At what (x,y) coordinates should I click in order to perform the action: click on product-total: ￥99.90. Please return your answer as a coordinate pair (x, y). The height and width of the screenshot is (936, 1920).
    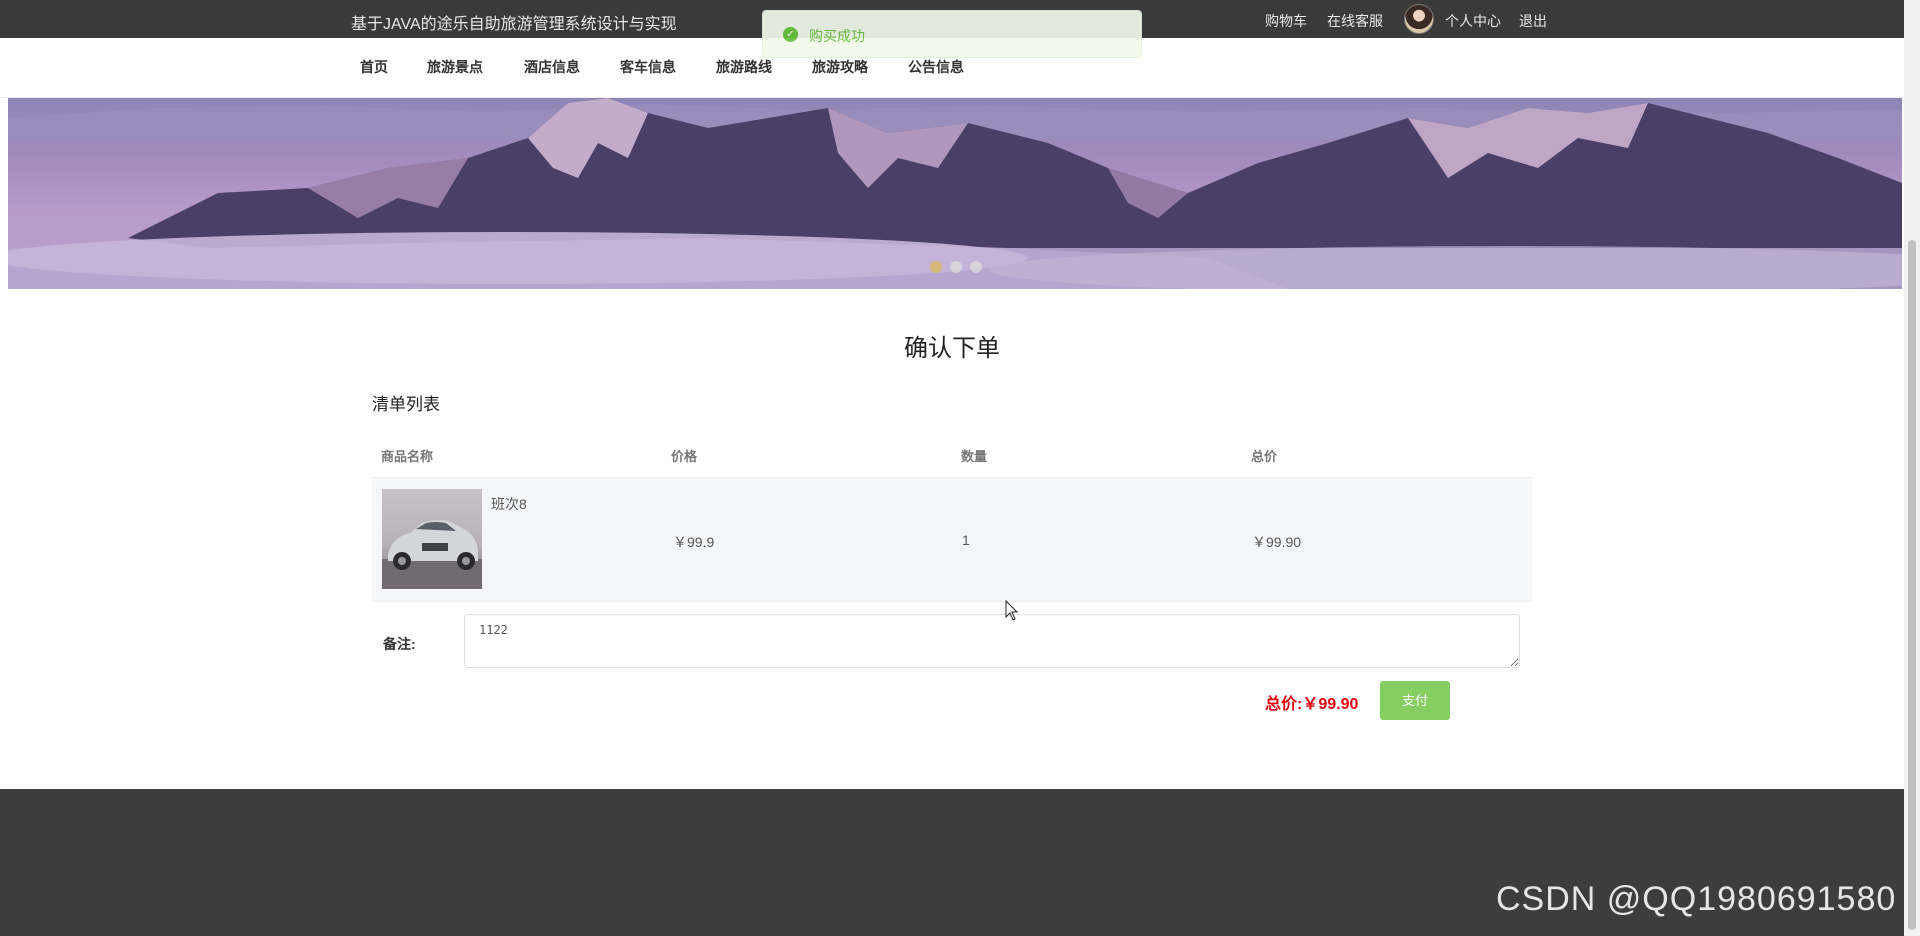
    Looking at the image, I should click on (1277, 542).